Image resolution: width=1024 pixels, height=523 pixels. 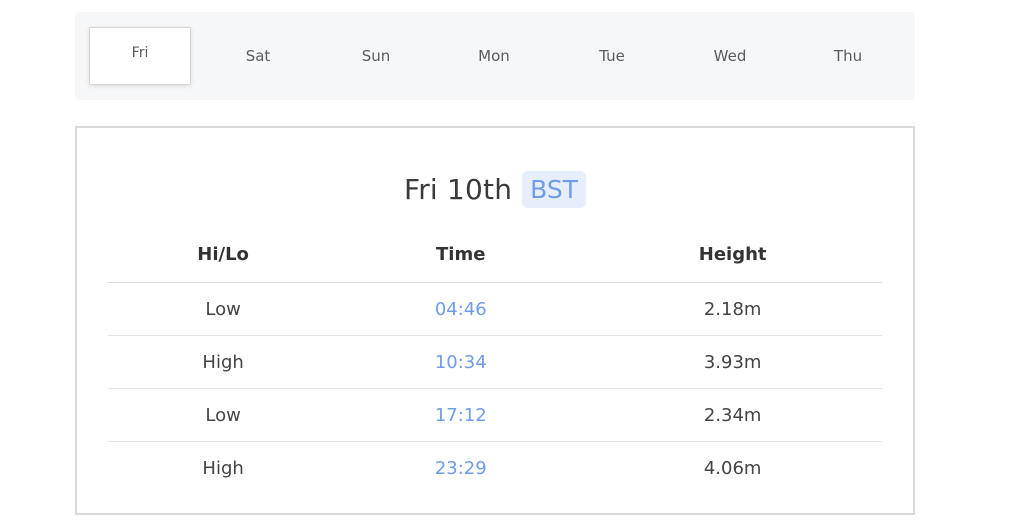 What do you see at coordinates (461, 254) in the screenshot?
I see `header-time: Time` at bounding box center [461, 254].